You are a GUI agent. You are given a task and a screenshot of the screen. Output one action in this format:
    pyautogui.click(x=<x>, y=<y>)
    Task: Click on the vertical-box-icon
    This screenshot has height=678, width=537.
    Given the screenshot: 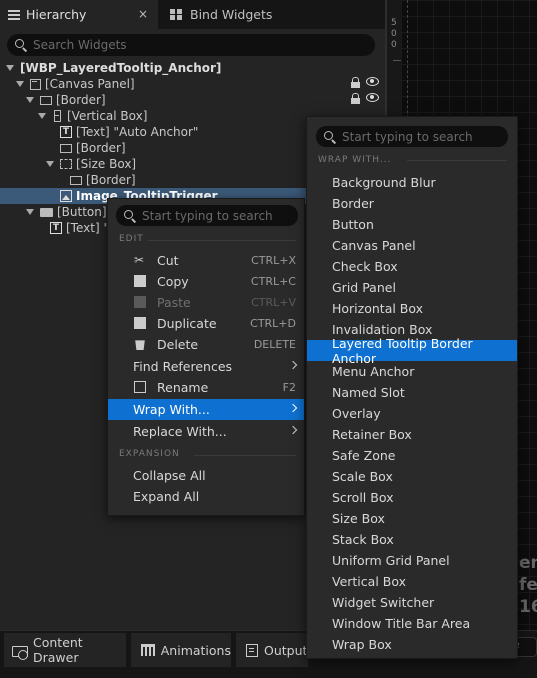 What is the action you would take?
    pyautogui.click(x=57, y=116)
    